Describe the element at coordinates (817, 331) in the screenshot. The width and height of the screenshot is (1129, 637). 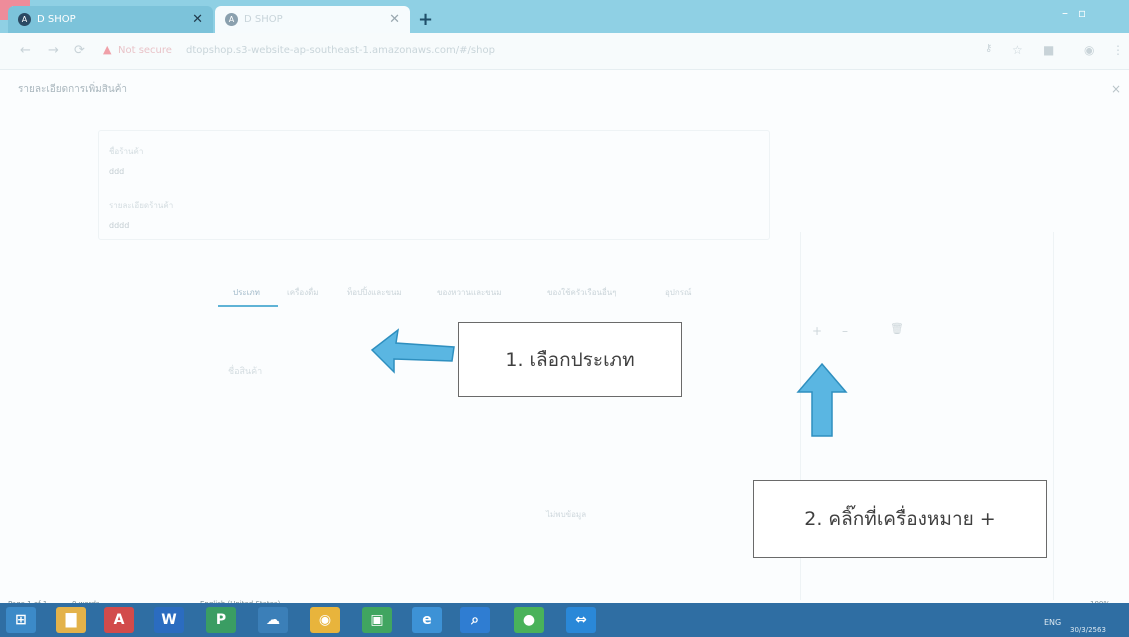
I see `add-button: +` at that location.